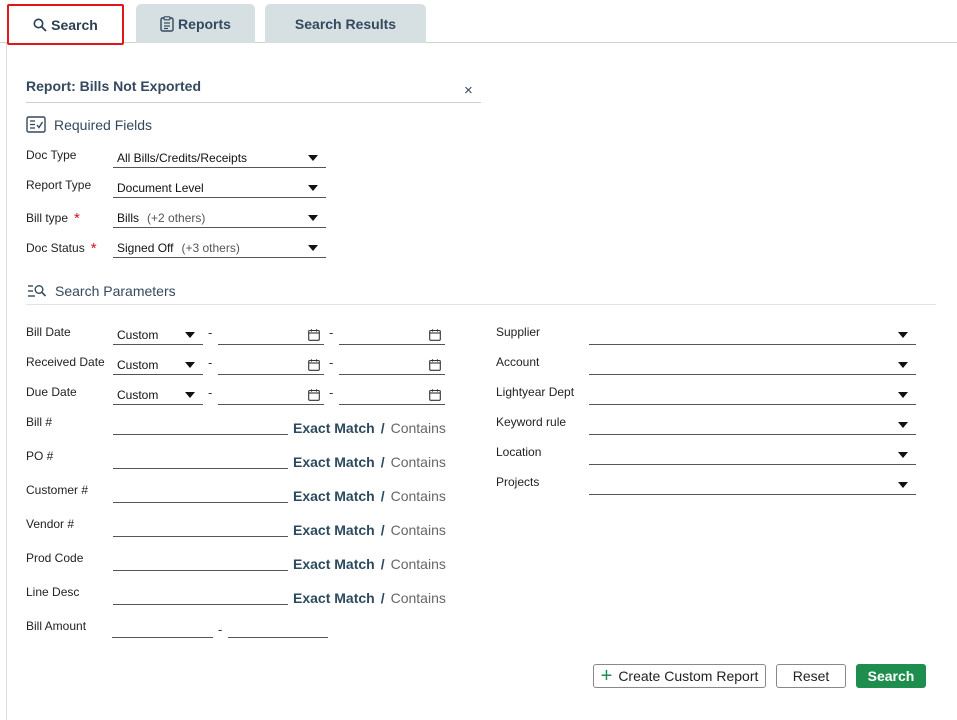  What do you see at coordinates (345, 23) in the screenshot?
I see `tab-search-results: Search Results` at bounding box center [345, 23].